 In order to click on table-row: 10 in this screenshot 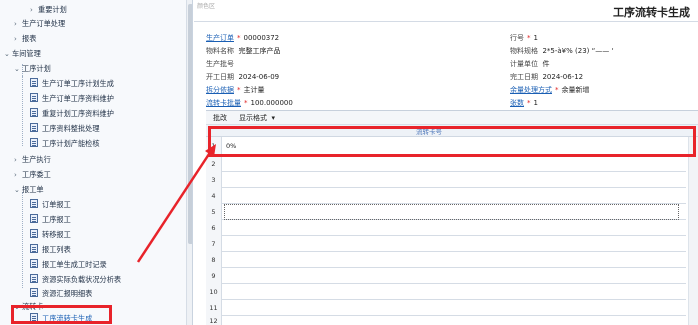, I will do `click(446, 292)`.